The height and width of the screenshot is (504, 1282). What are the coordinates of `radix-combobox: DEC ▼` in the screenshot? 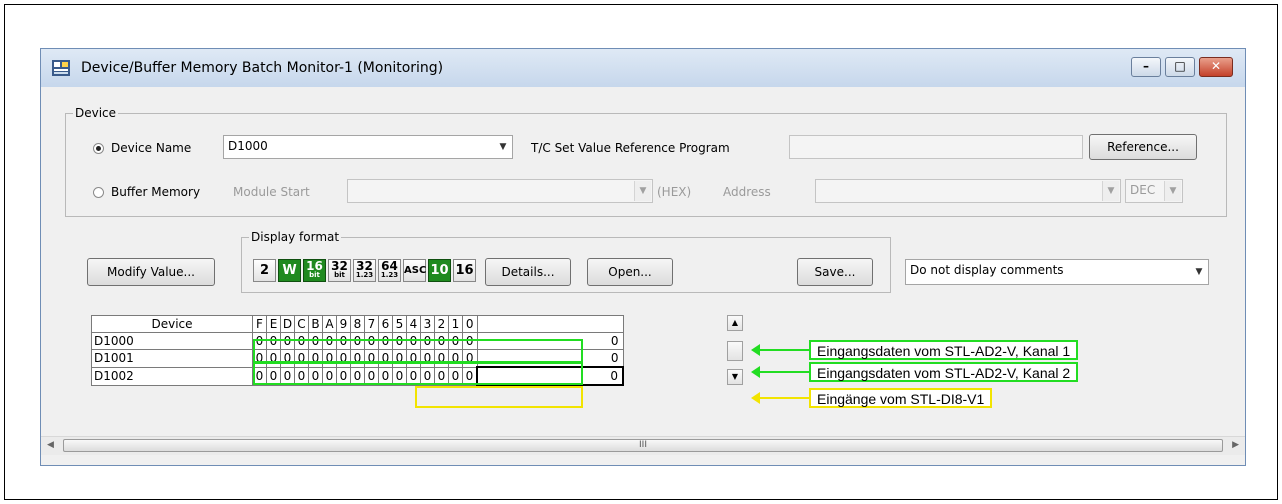 It's located at (1154, 191).